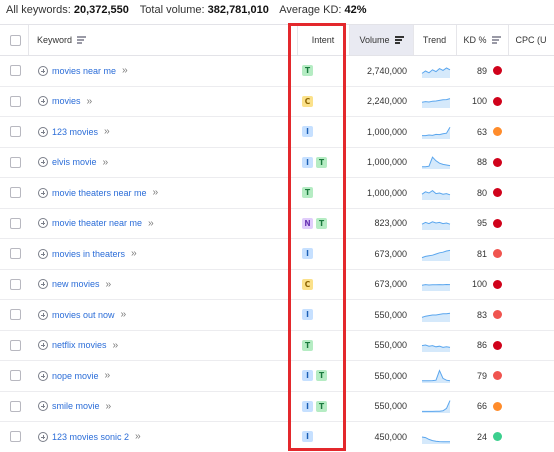 Image resolution: width=554 pixels, height=452 pixels. What do you see at coordinates (277, 437) in the screenshot?
I see `table-row: 123 movies sonic 2 ›› I 450,000 24` at bounding box center [277, 437].